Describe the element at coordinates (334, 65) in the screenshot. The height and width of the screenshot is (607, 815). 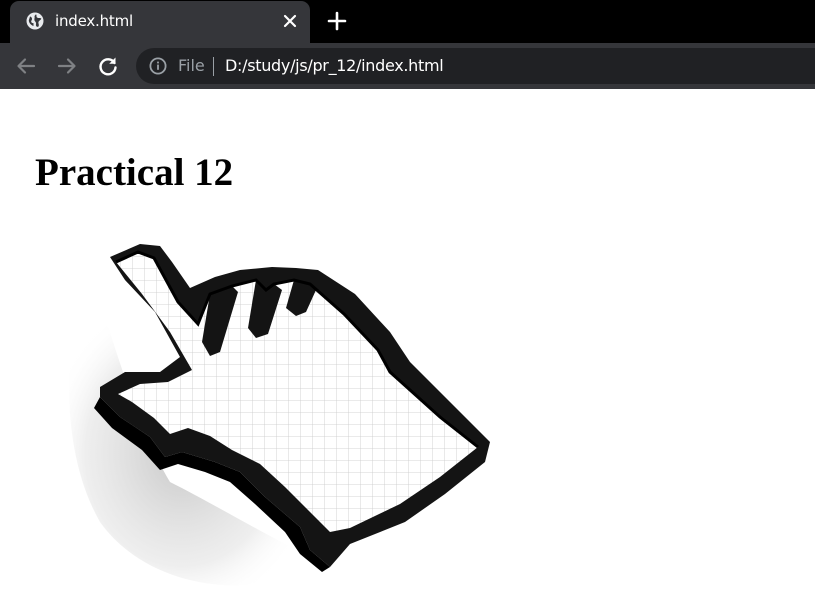
I see `url-text: D:/study/js/pr_12/index.html` at that location.